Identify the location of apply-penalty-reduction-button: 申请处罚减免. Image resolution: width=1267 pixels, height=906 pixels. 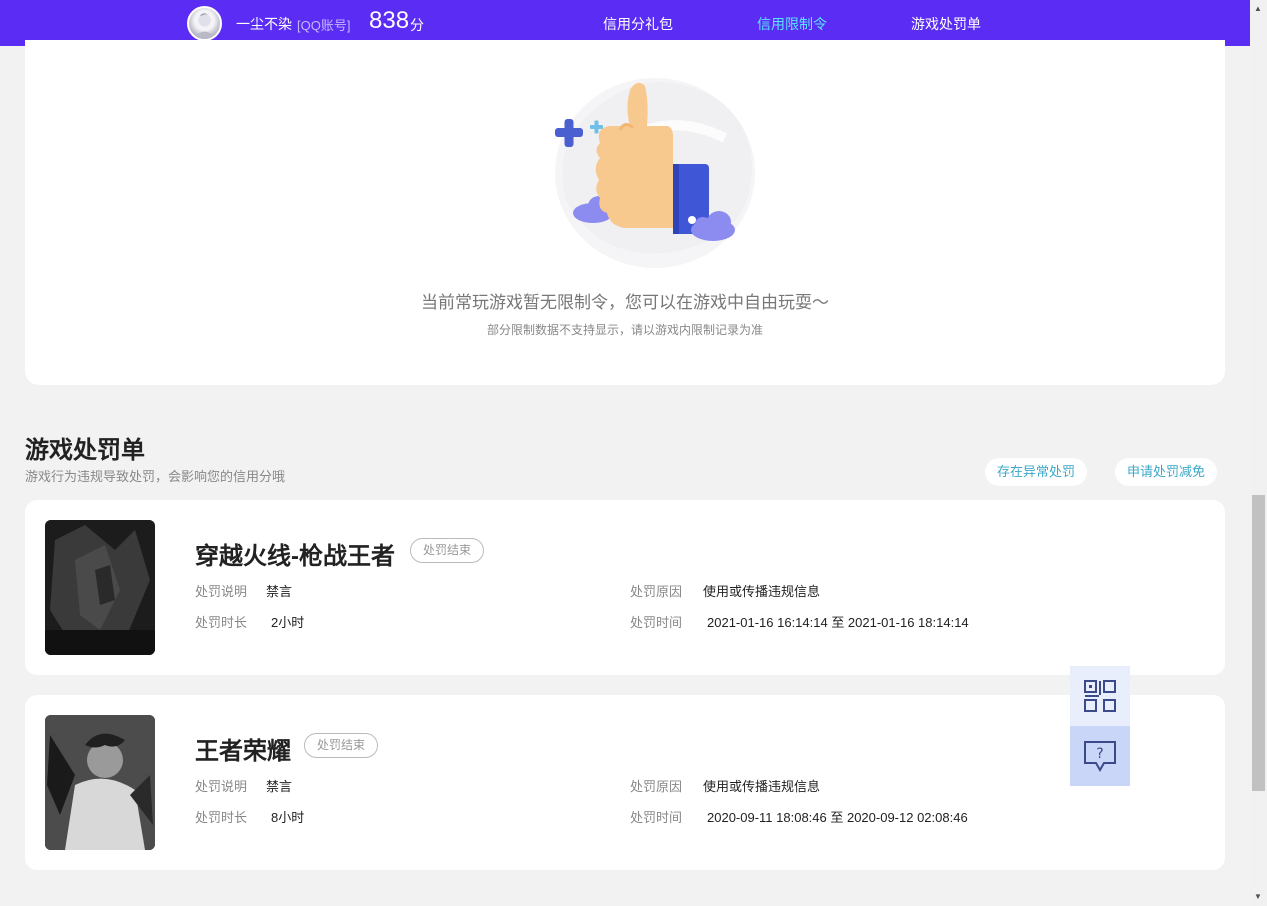
(1166, 472).